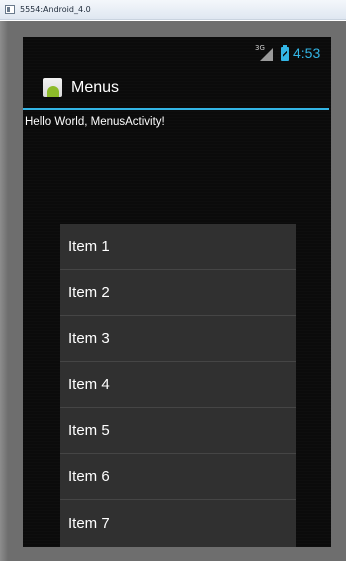 This screenshot has height=561, width=346. I want to click on menu-item-label: Item 1, so click(89, 246).